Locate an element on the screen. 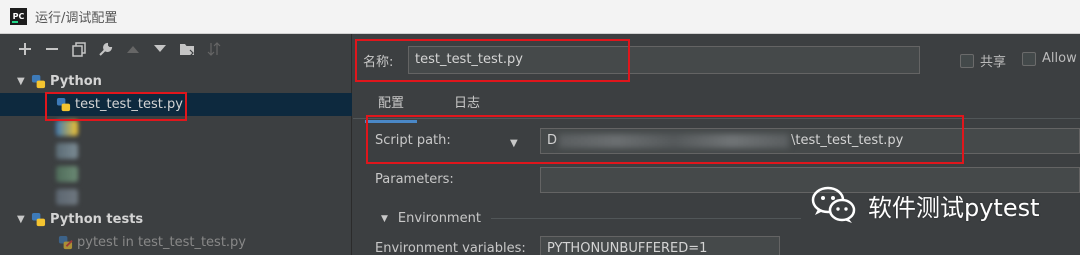  pytest-icon is located at coordinates (65, 242).